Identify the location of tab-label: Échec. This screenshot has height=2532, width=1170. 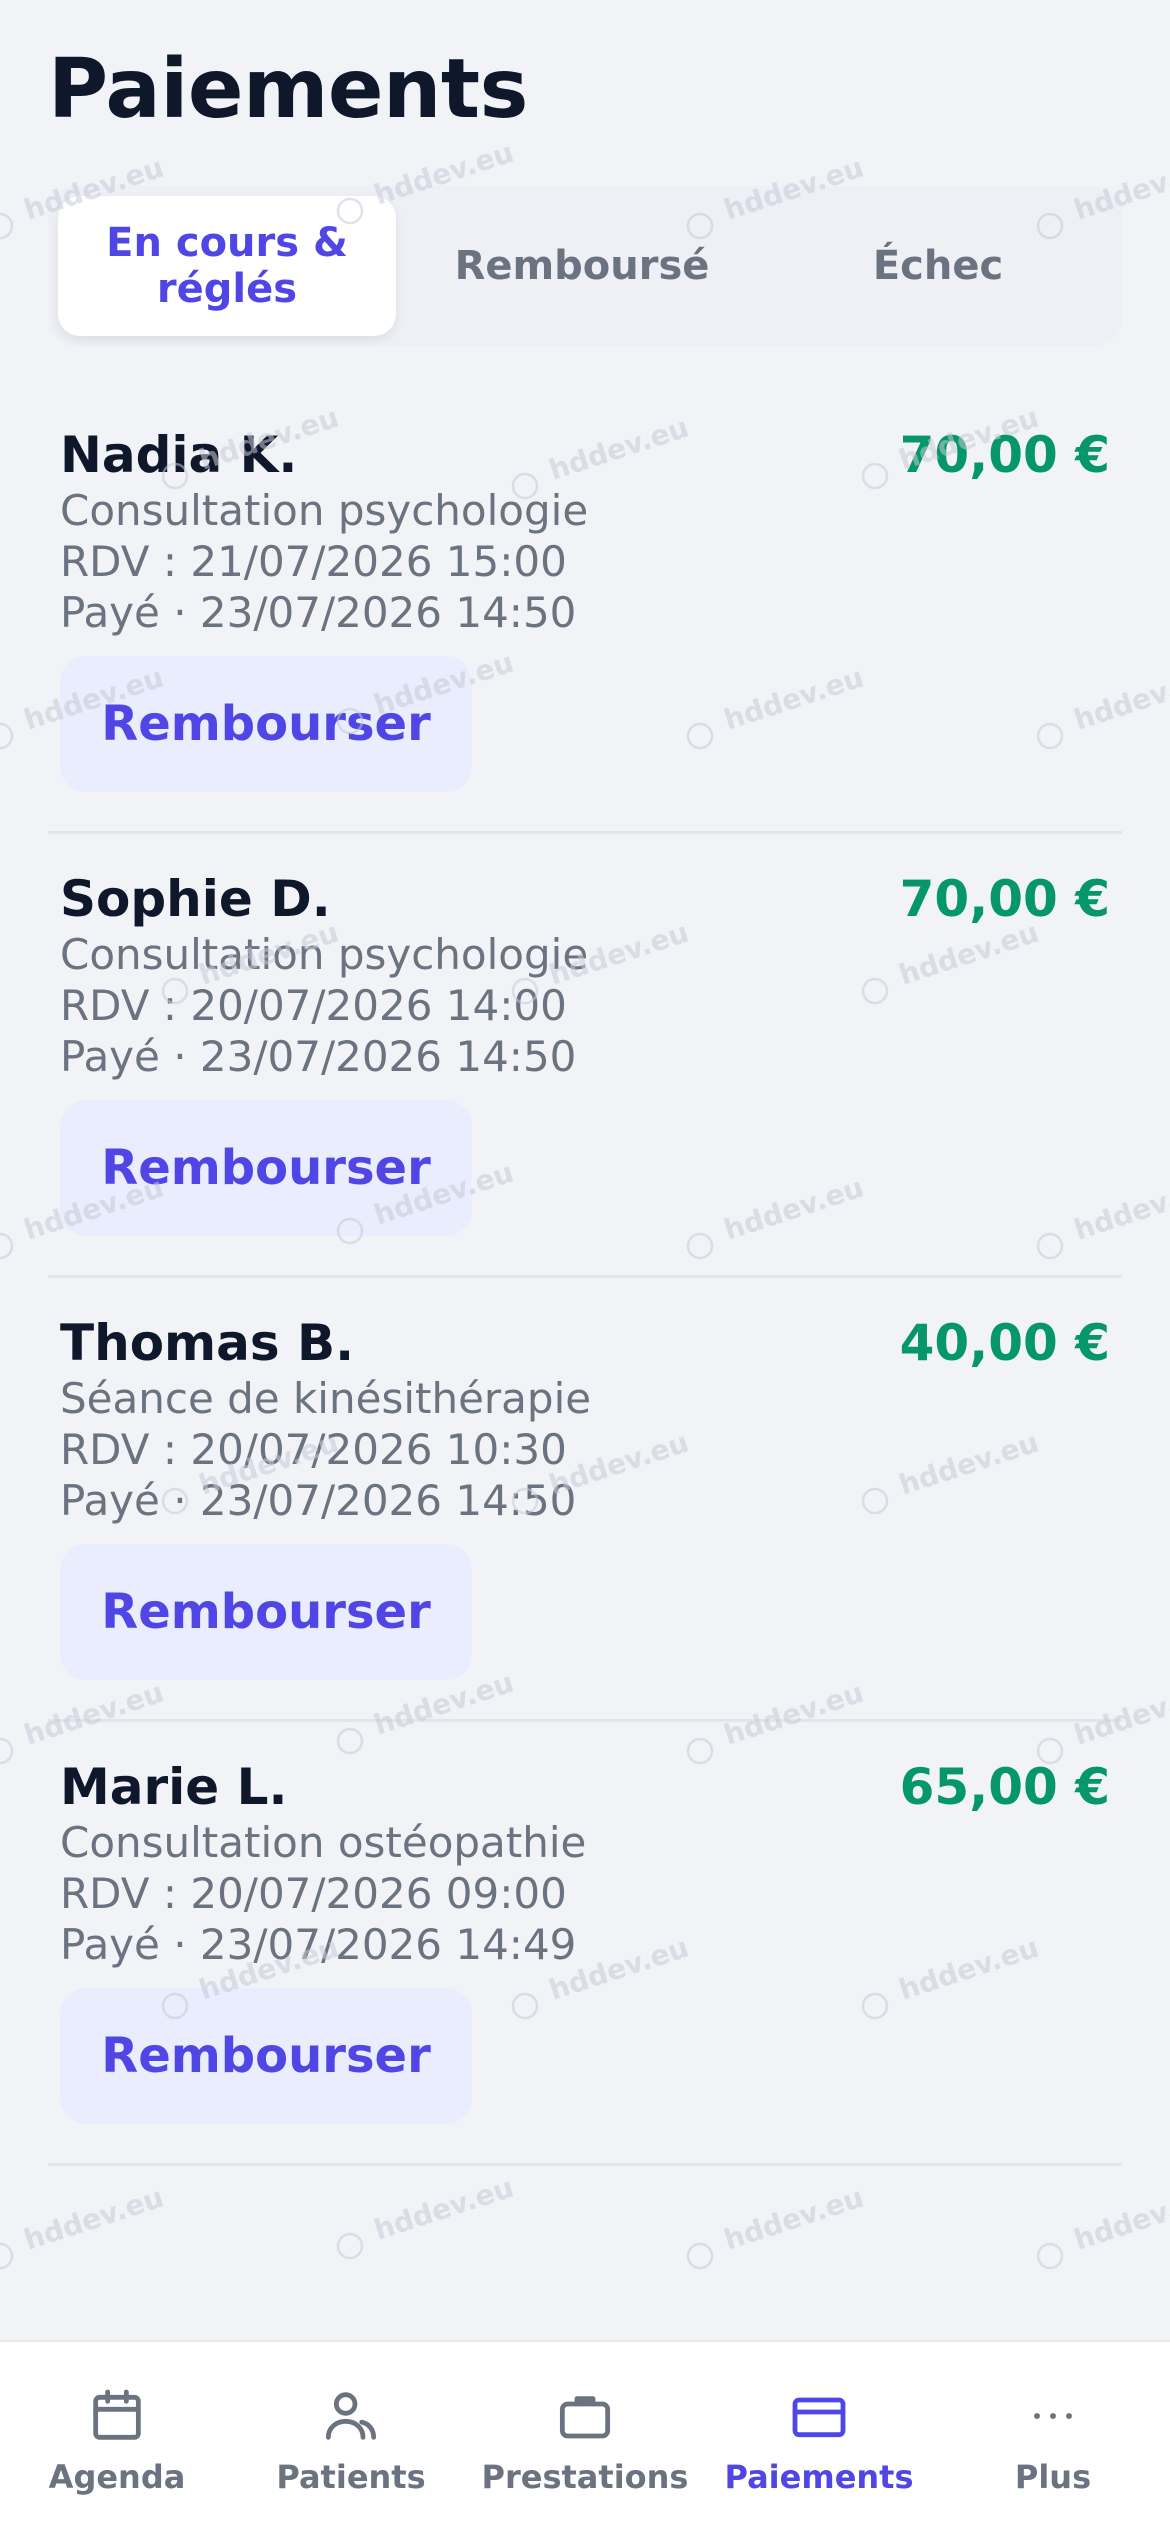
(938, 266).